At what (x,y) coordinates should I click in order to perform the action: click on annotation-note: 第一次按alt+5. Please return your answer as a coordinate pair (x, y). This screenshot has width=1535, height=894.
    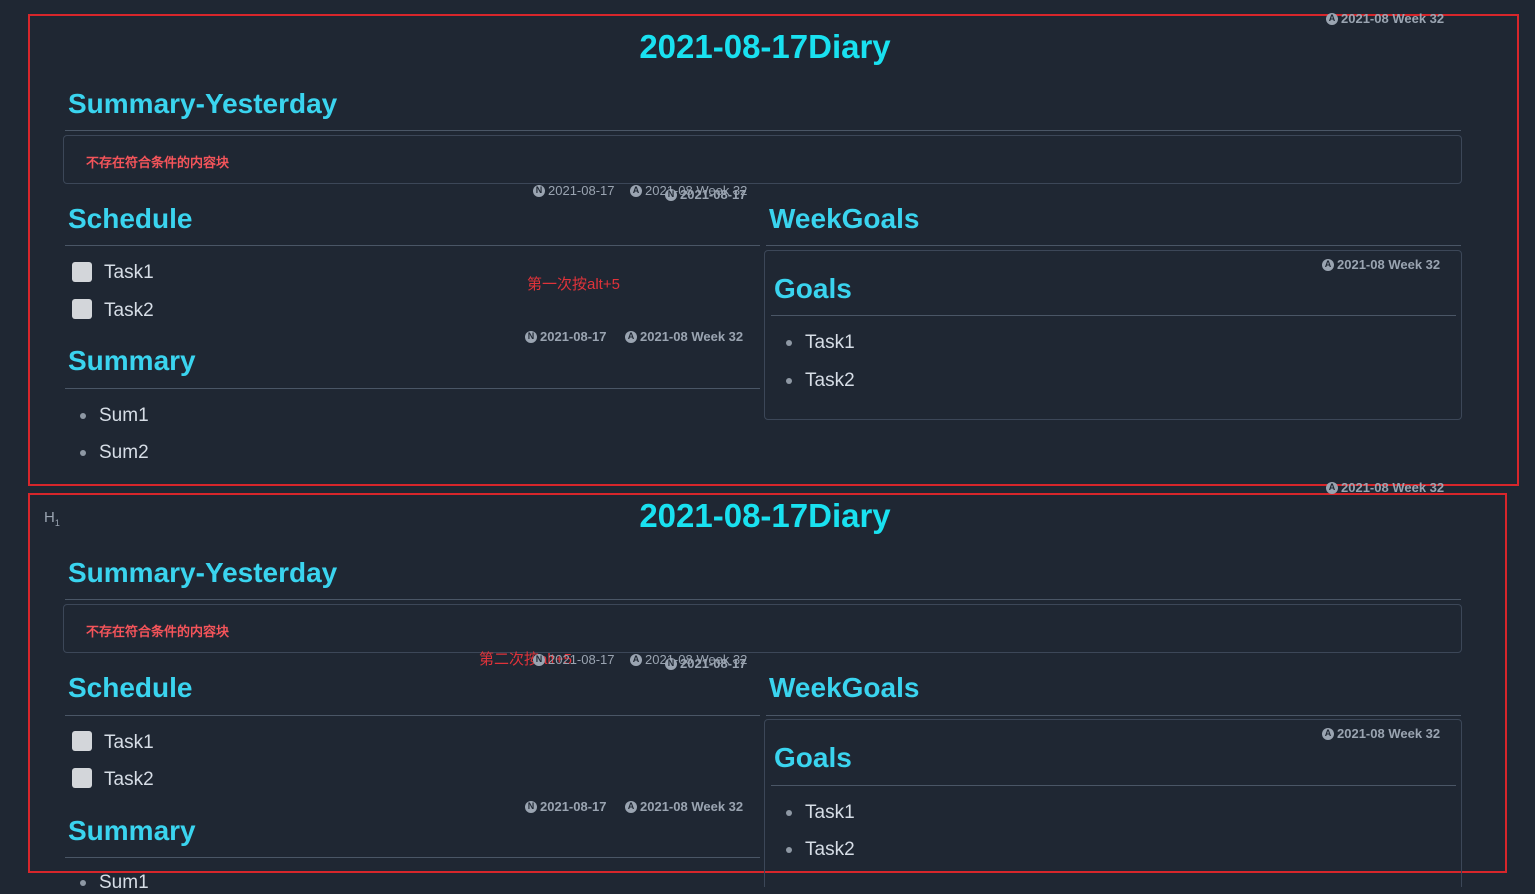
    Looking at the image, I should click on (573, 284).